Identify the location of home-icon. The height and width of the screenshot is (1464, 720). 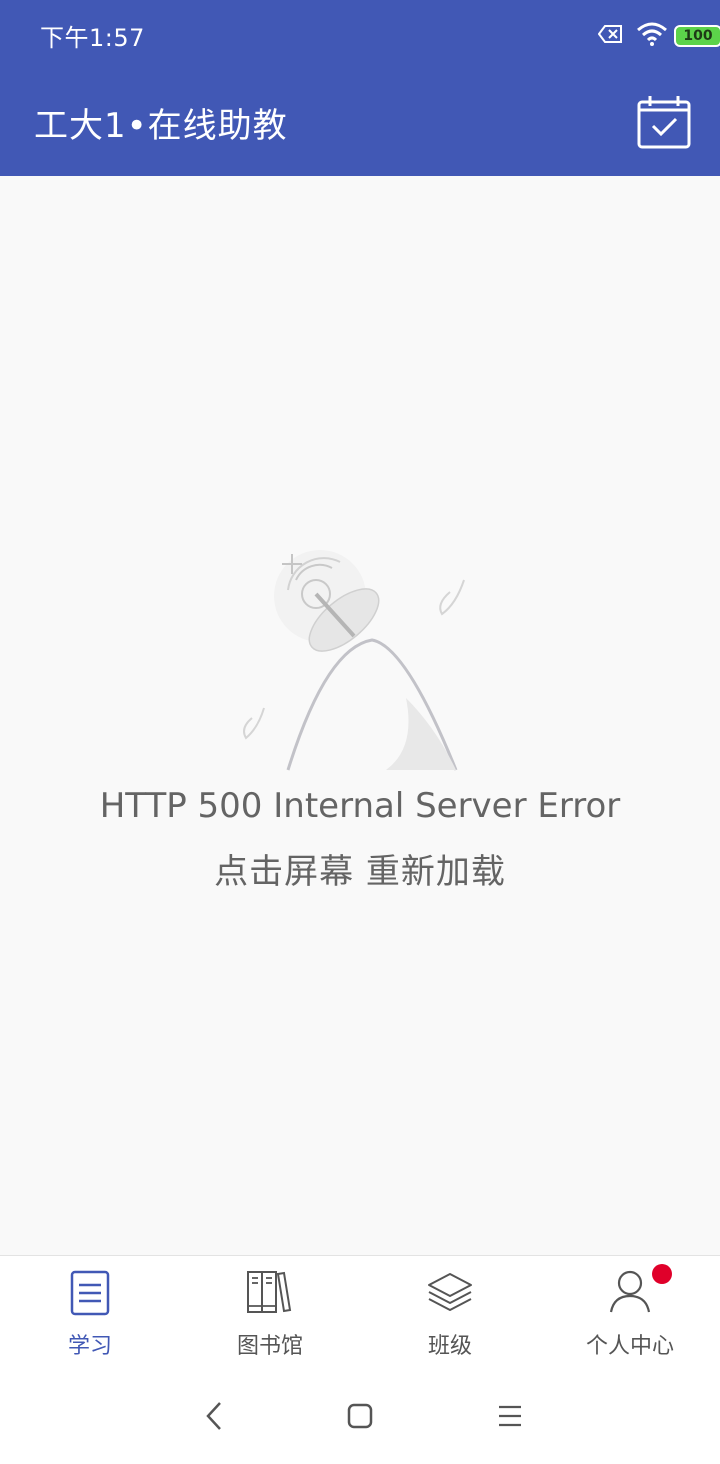
(360, 1416).